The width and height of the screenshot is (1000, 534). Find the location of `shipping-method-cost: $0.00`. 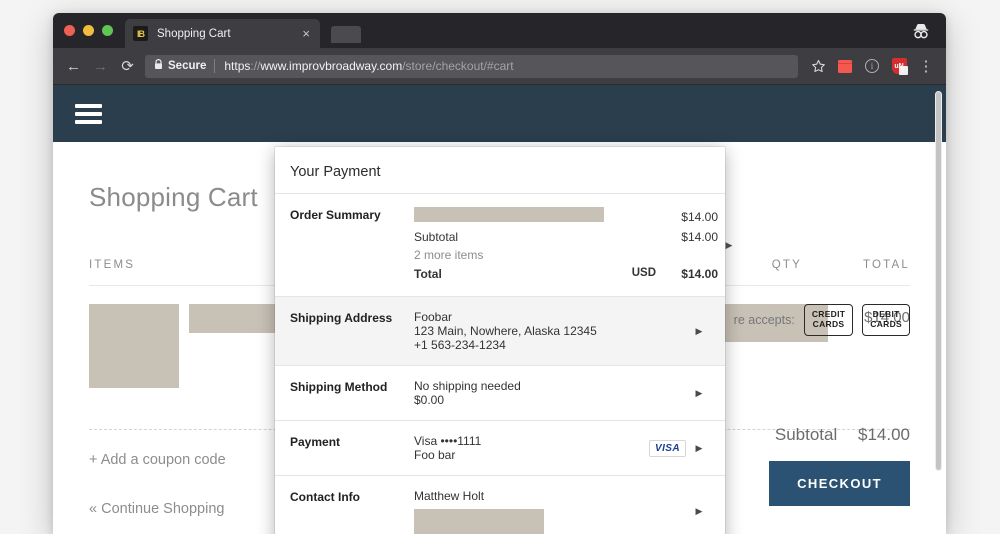

shipping-method-cost: $0.00 is located at coordinates (429, 400).